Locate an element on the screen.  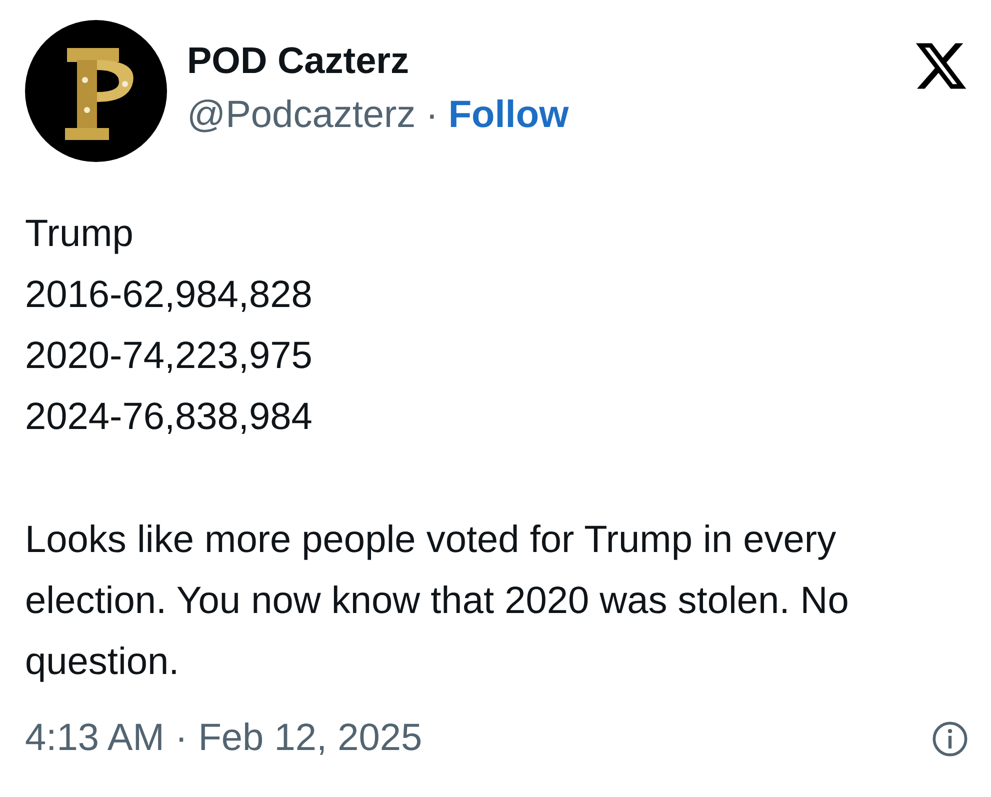
follow-link: Follow is located at coordinates (508, 115).